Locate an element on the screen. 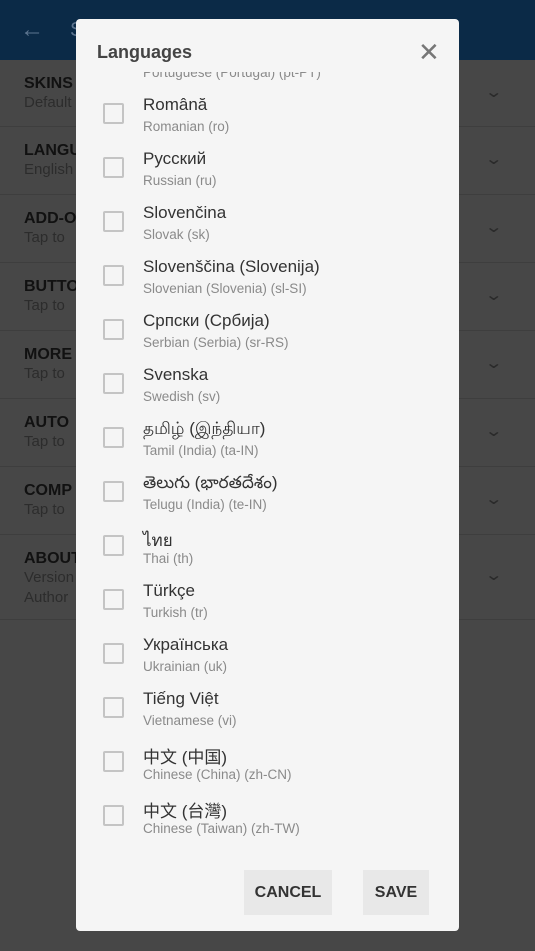  language-item: 中文 (台灣) Chinese (Taiwan) (zh-TW) is located at coordinates (267, 817).